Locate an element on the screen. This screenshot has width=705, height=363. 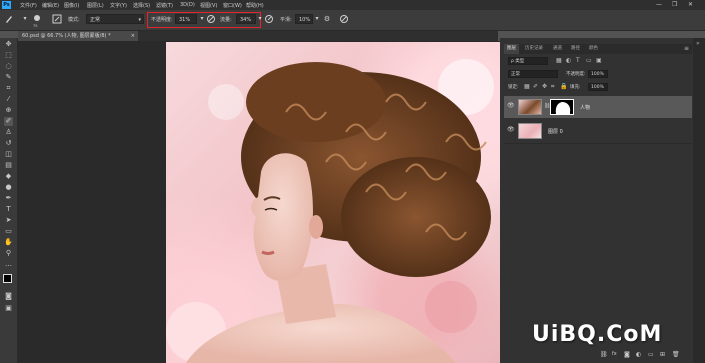
path-select-tool-icon: ➤ is located at coordinates (8, 220).